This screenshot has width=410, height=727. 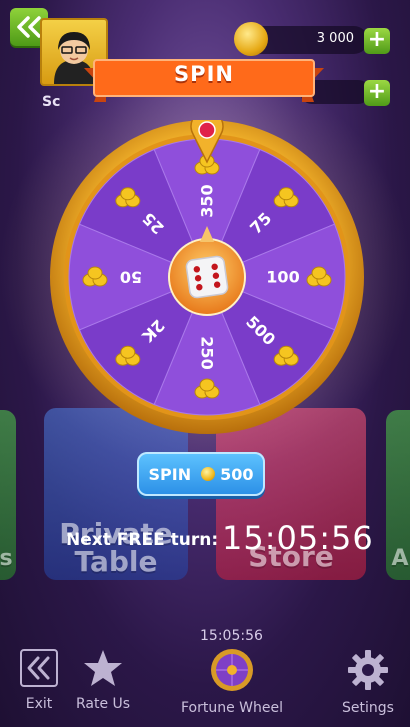 I want to click on rate-us-label: Rate Us, so click(x=103, y=704).